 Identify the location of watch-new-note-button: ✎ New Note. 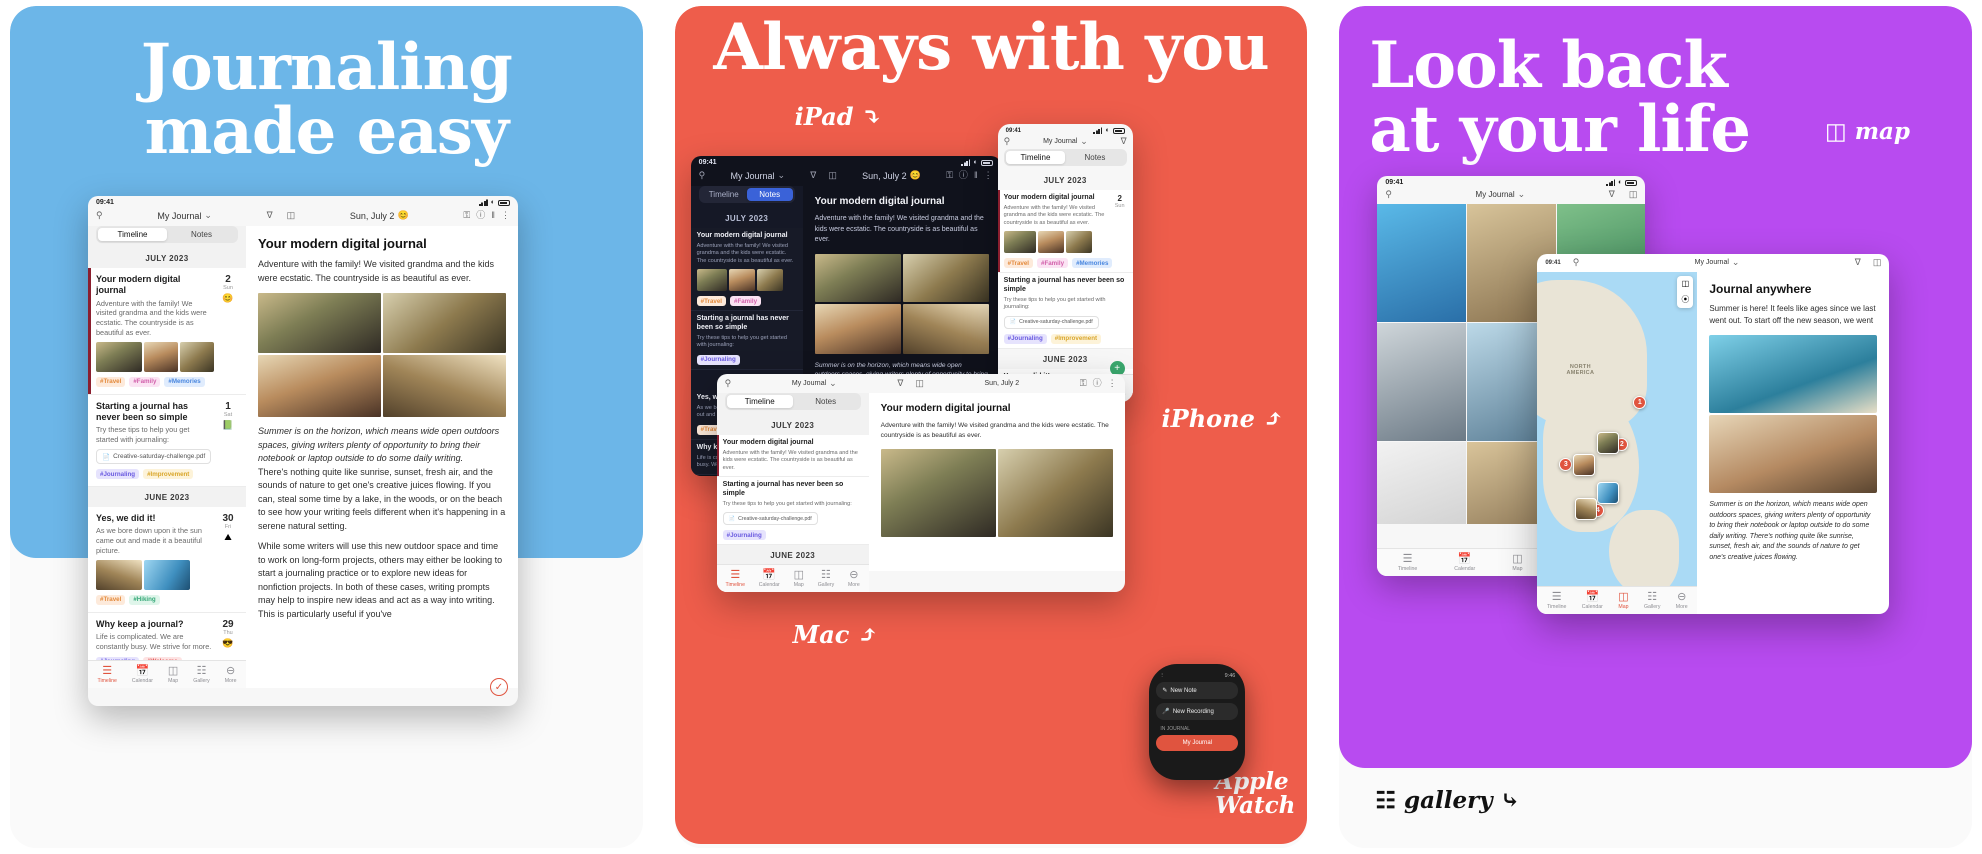
(1197, 690).